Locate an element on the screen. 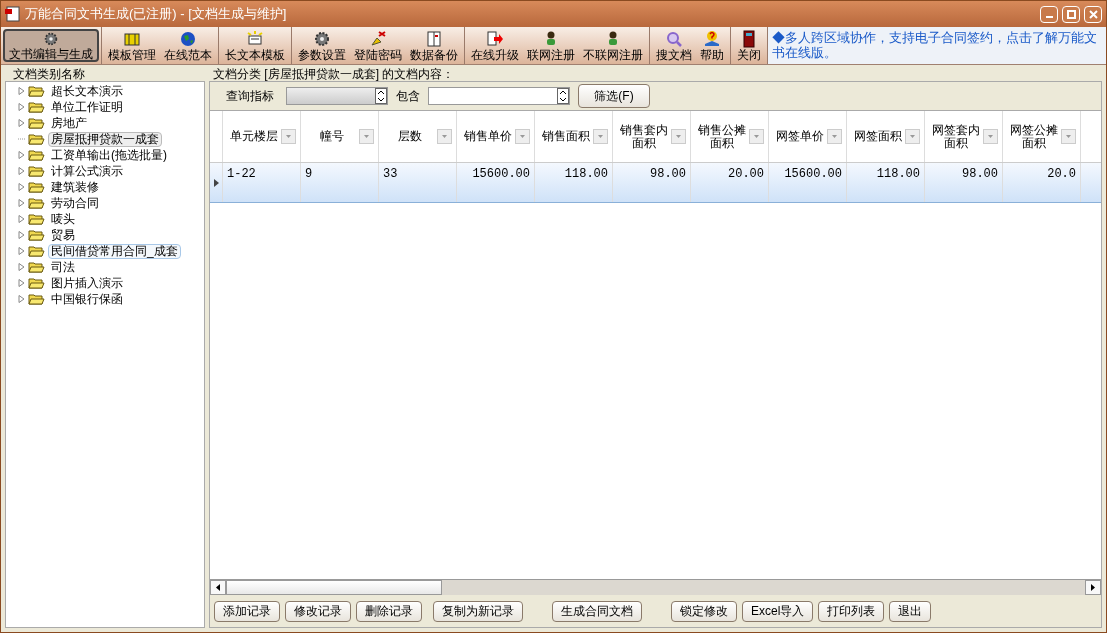 This screenshot has height=633, width=1107. column-header: 幢号 is located at coordinates (340, 136).